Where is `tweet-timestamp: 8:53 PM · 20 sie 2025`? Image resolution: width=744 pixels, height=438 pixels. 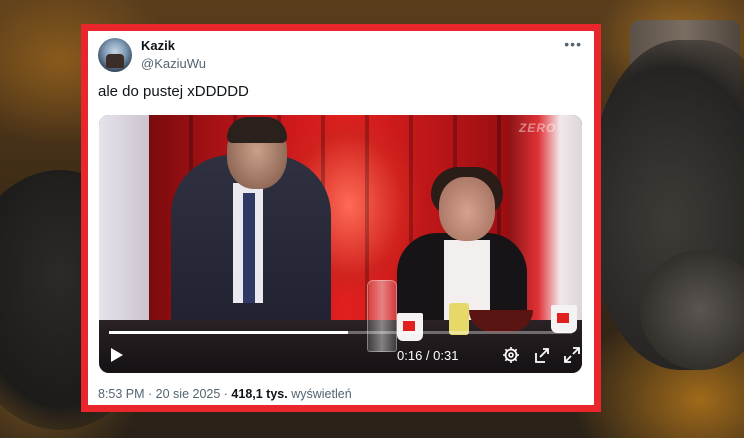 tweet-timestamp: 8:53 PM · 20 sie 2025 is located at coordinates (159, 394).